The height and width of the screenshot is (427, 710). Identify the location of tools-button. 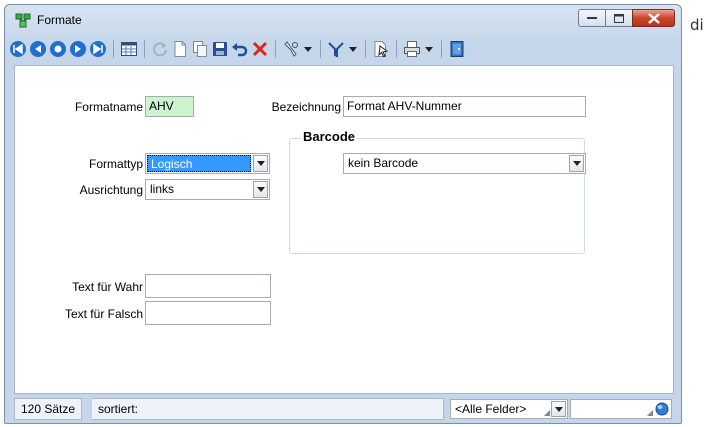
(291, 49).